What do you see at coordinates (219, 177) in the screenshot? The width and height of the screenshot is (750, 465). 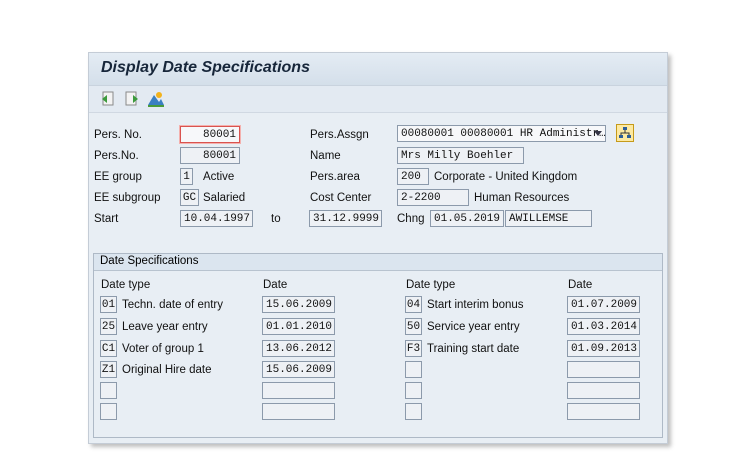 I see `ee-group-text: Active` at bounding box center [219, 177].